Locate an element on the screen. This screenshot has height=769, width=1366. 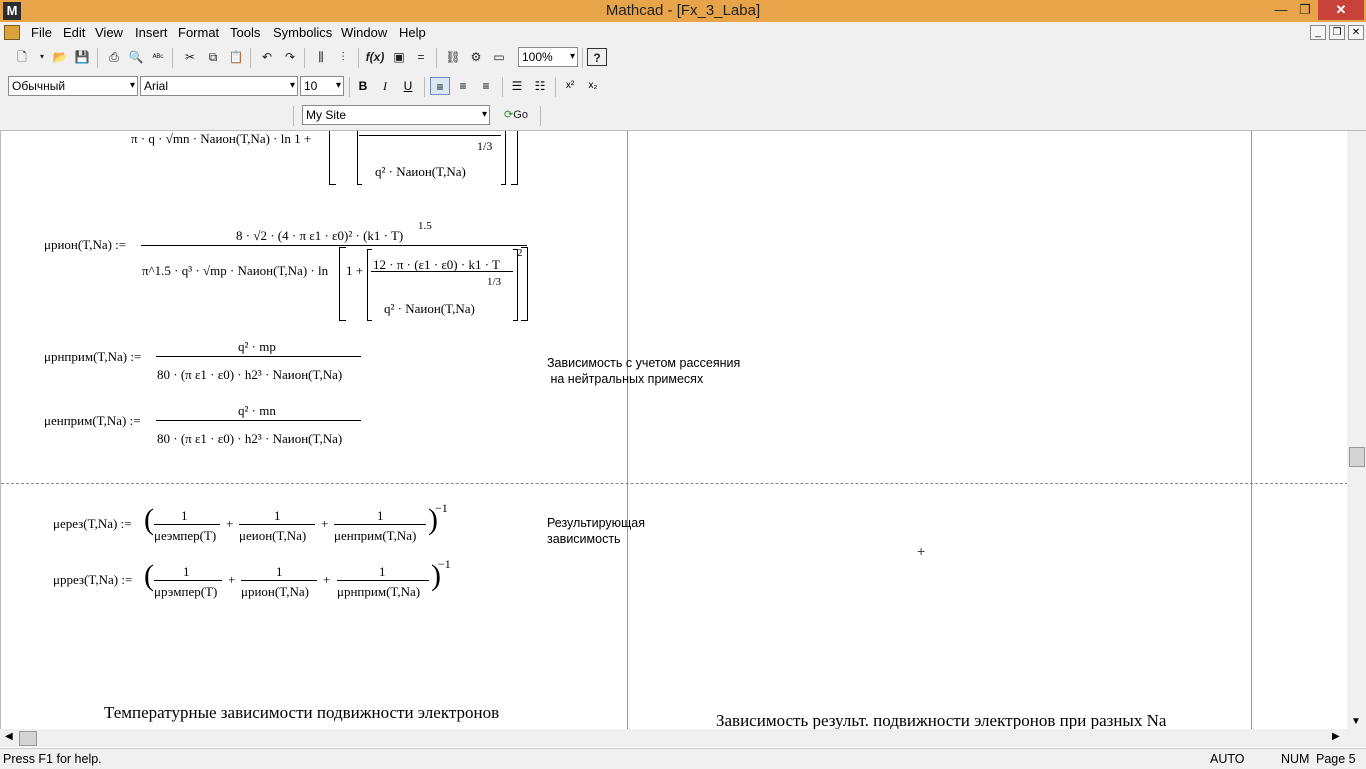
align-center-button: ≡ is located at coordinates (463, 86).